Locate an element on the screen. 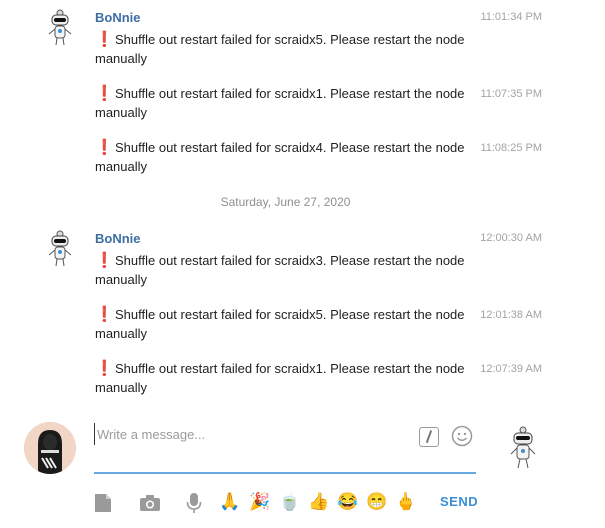  middle-finger-emoji: 🖕 is located at coordinates (406, 502).